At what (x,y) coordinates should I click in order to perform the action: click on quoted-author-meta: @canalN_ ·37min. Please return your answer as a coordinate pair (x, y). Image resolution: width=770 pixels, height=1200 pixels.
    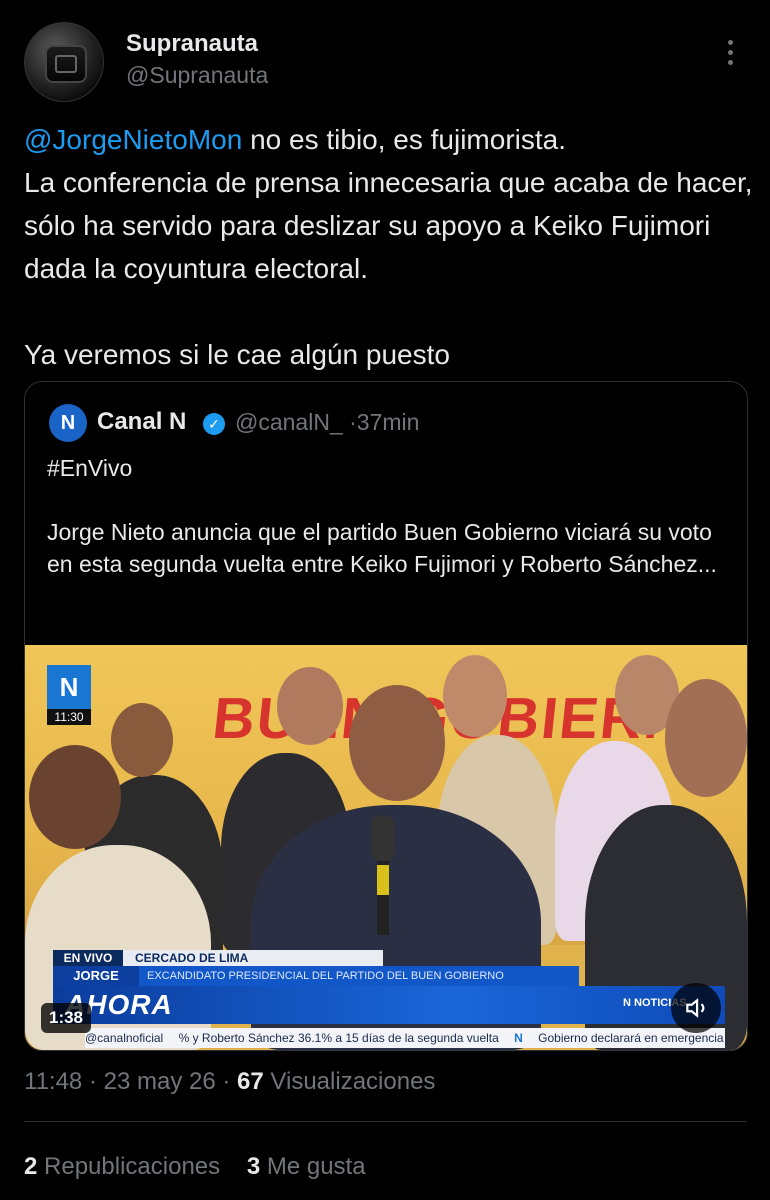
    Looking at the image, I should click on (327, 422).